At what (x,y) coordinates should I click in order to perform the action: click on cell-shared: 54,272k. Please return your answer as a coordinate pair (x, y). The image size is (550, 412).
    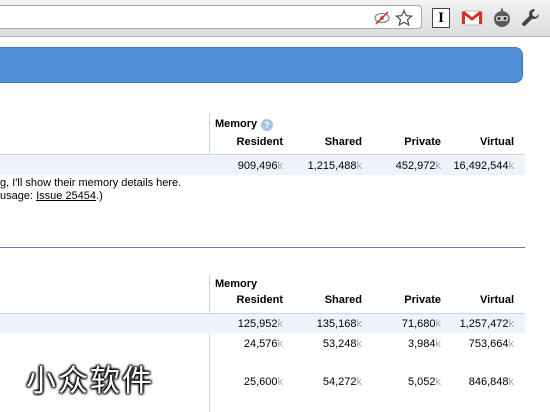
    Looking at the image, I should click on (342, 382).